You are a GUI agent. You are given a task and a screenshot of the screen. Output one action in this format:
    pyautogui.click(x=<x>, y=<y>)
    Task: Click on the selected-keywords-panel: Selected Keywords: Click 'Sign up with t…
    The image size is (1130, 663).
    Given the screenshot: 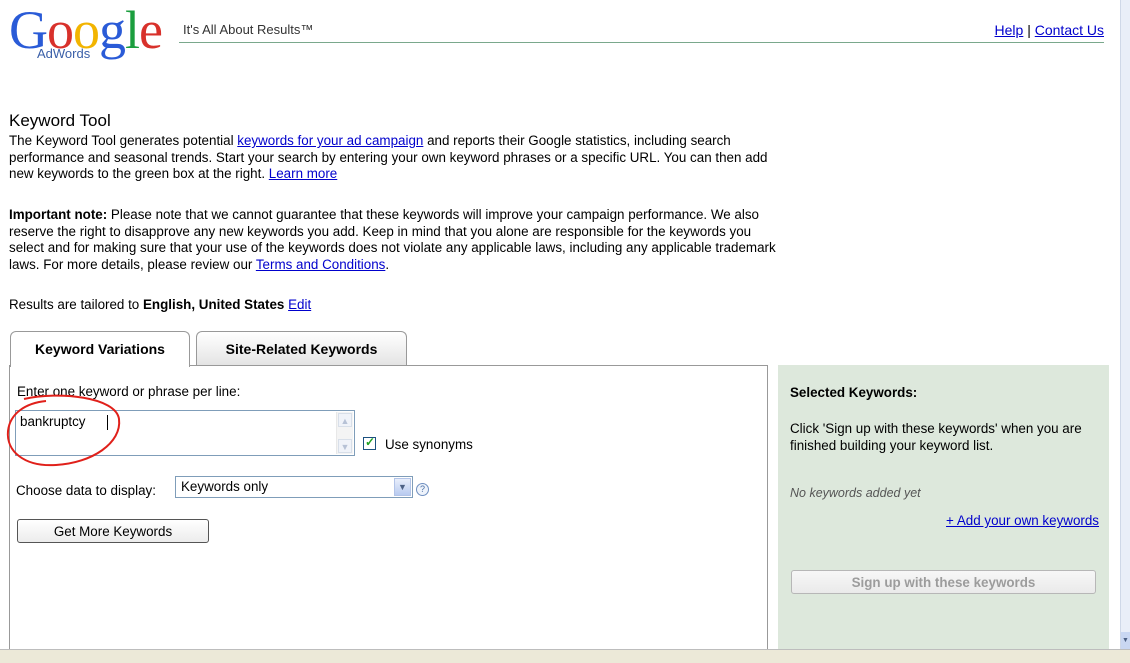 What is the action you would take?
    pyautogui.click(x=943, y=508)
    